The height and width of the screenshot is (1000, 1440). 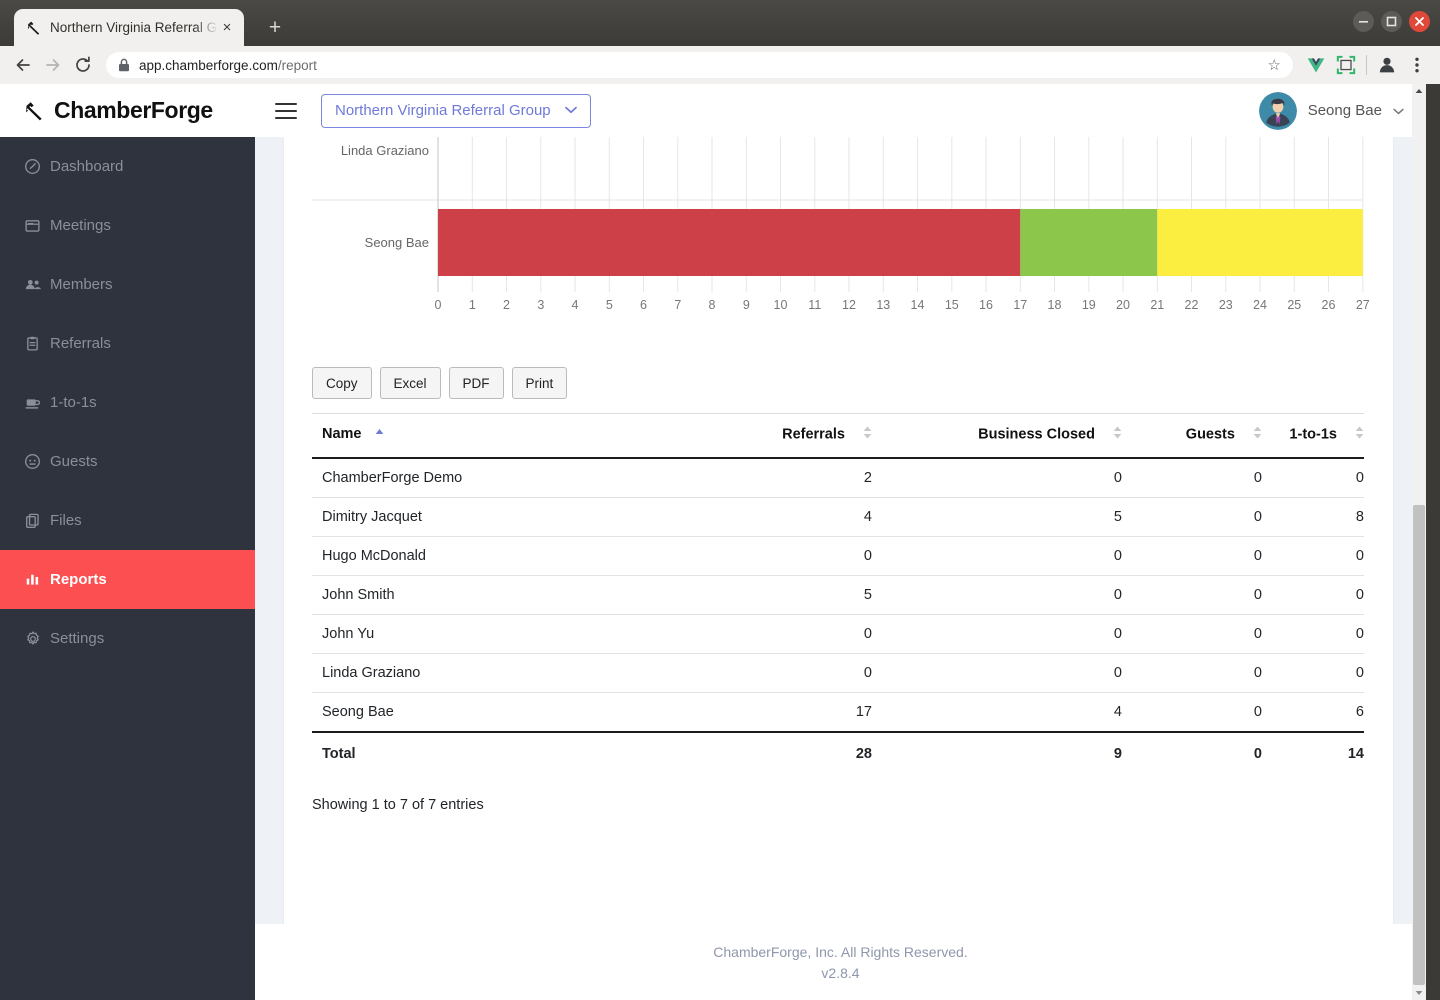 I want to click on table-row: Seong Bae 17 4 0 6, so click(x=838, y=712).